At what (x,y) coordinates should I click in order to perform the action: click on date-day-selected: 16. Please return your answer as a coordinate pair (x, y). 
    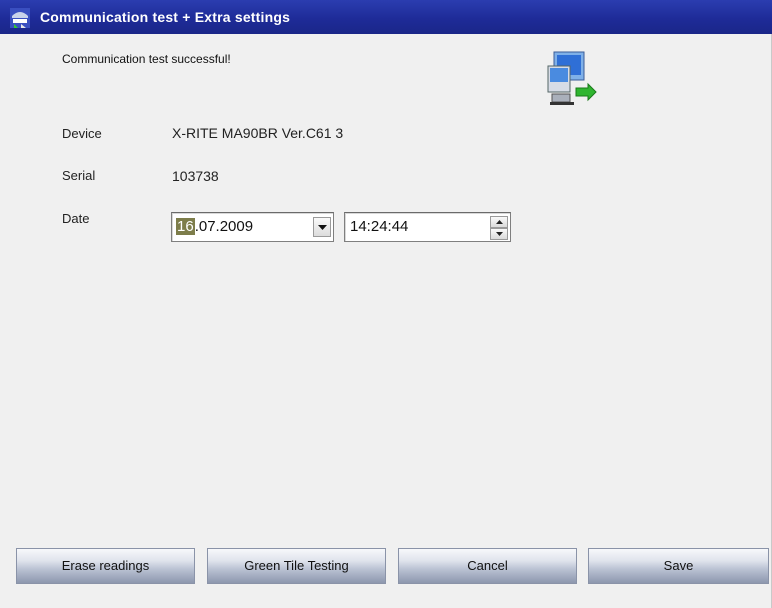
    Looking at the image, I should click on (185, 226).